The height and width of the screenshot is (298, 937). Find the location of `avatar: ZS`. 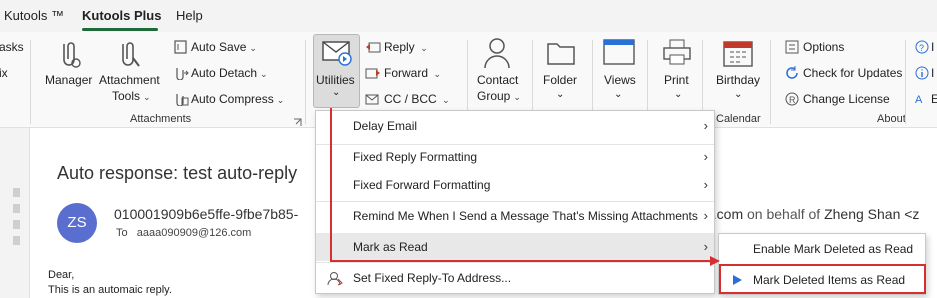

avatar: ZS is located at coordinates (77, 223).